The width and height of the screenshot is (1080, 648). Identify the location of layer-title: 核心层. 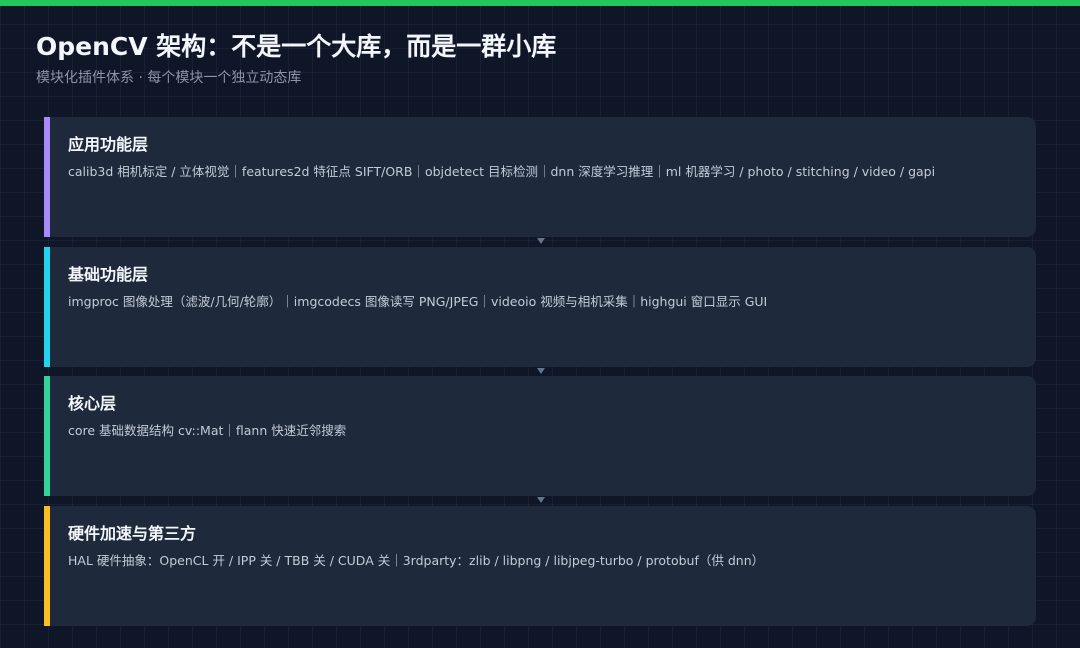
(92, 403).